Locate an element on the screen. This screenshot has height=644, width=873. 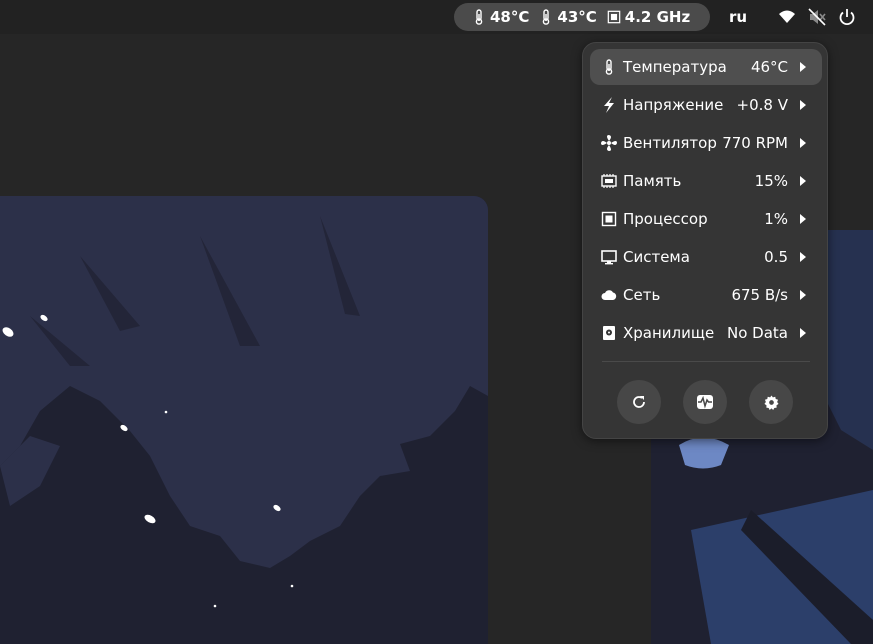
fan-icon is located at coordinates (609, 143).